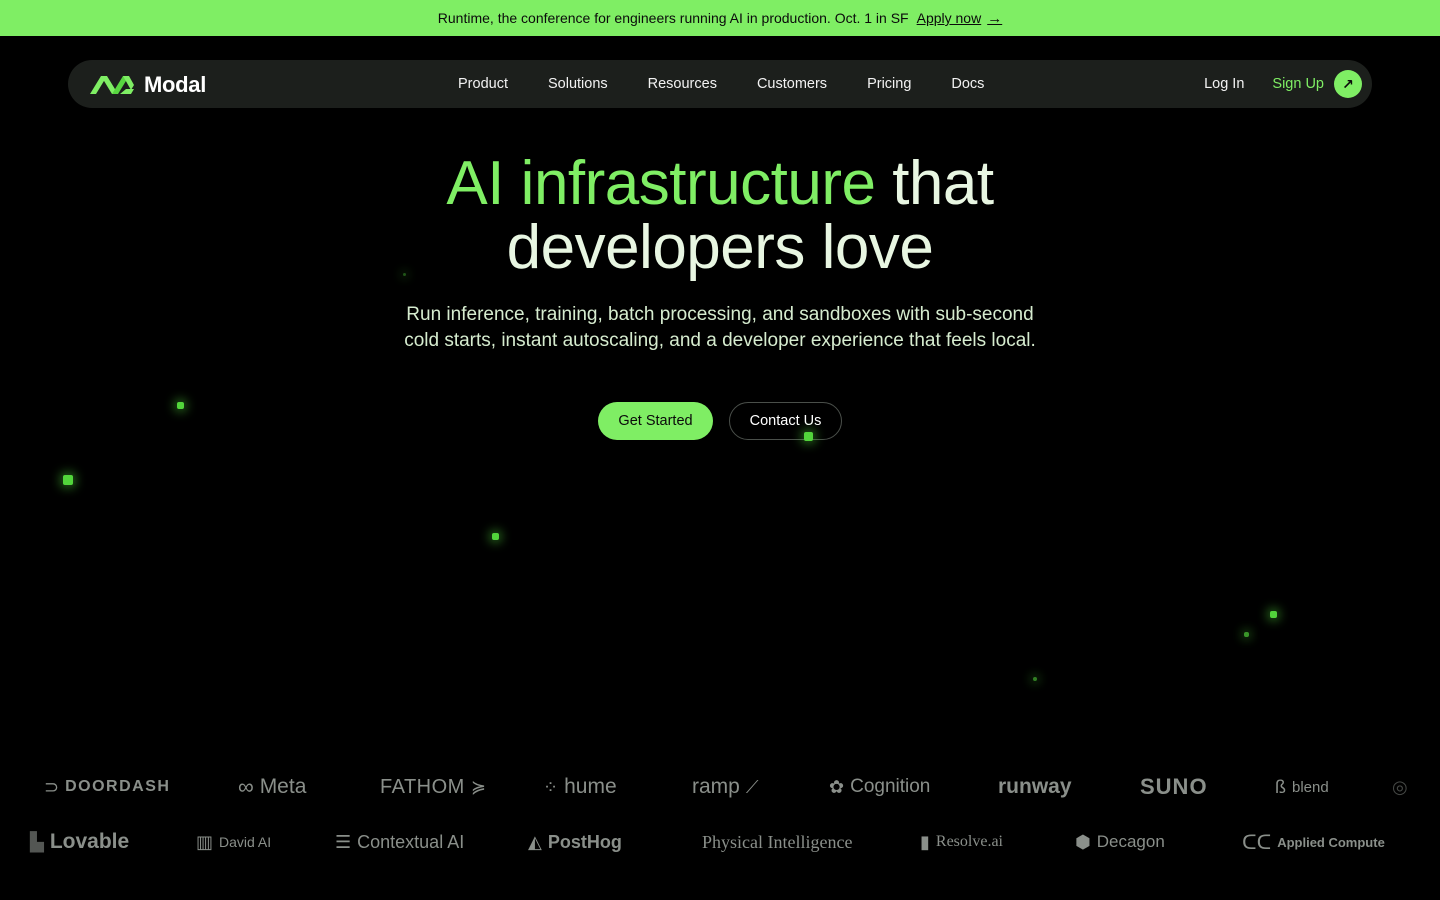 The width and height of the screenshot is (1440, 900). Describe the element at coordinates (175, 84) in the screenshot. I see `brand-name: Modal` at that location.